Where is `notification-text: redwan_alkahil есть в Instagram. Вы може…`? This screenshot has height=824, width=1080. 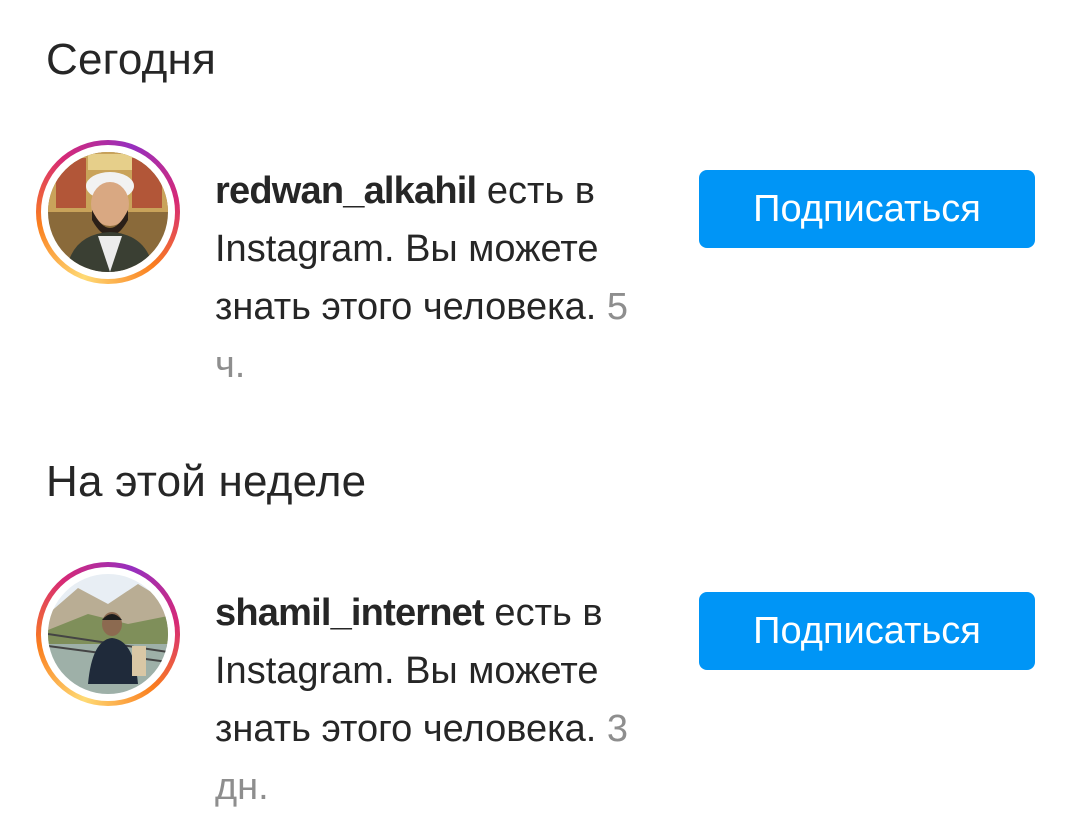 notification-text: redwan_alkahil есть в Instagram. Вы може… is located at coordinates (425, 278).